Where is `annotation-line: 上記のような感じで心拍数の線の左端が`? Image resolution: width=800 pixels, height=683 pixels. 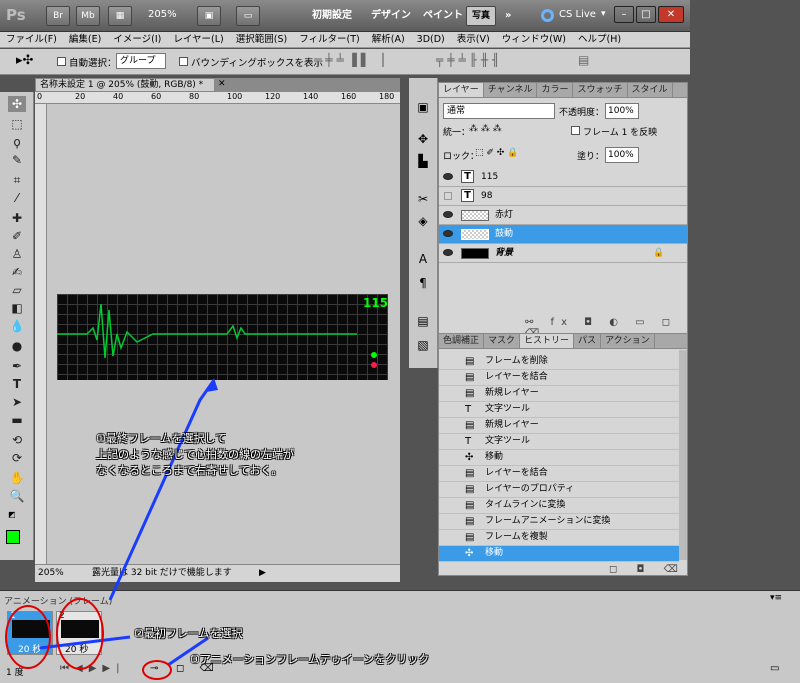 annotation-line: 上記のような感じで心拍数の線の左端が is located at coordinates (195, 454).